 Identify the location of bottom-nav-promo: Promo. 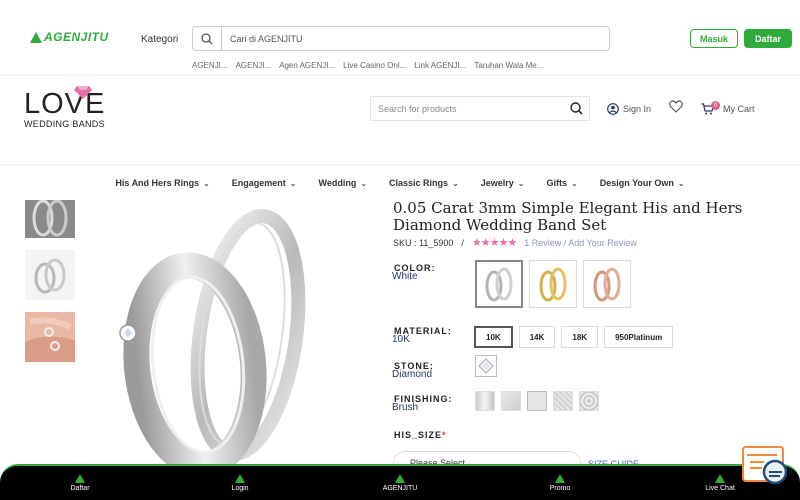
(560, 483).